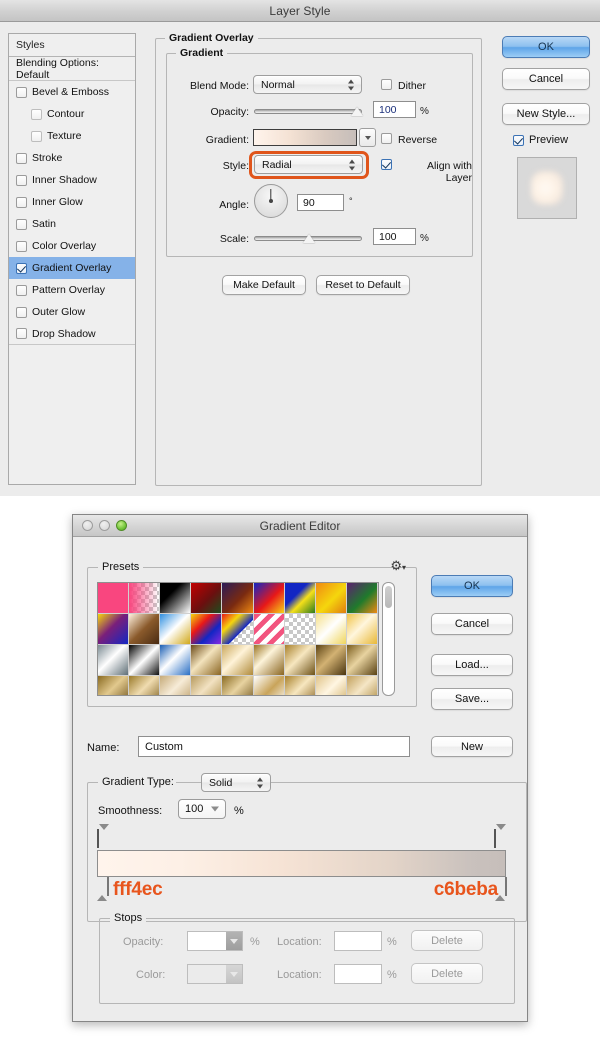  Describe the element at coordinates (386, 84) in the screenshot. I see `dither-checkbox` at that location.